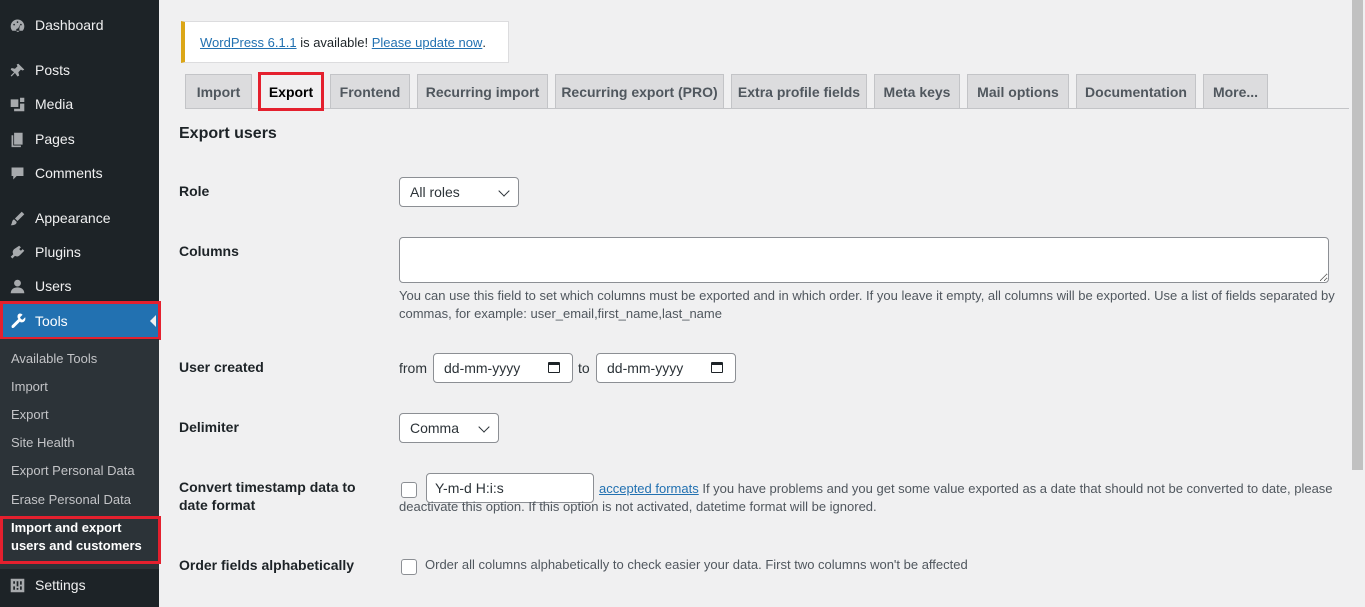 The image size is (1365, 607). I want to click on role-label: Role, so click(194, 191).